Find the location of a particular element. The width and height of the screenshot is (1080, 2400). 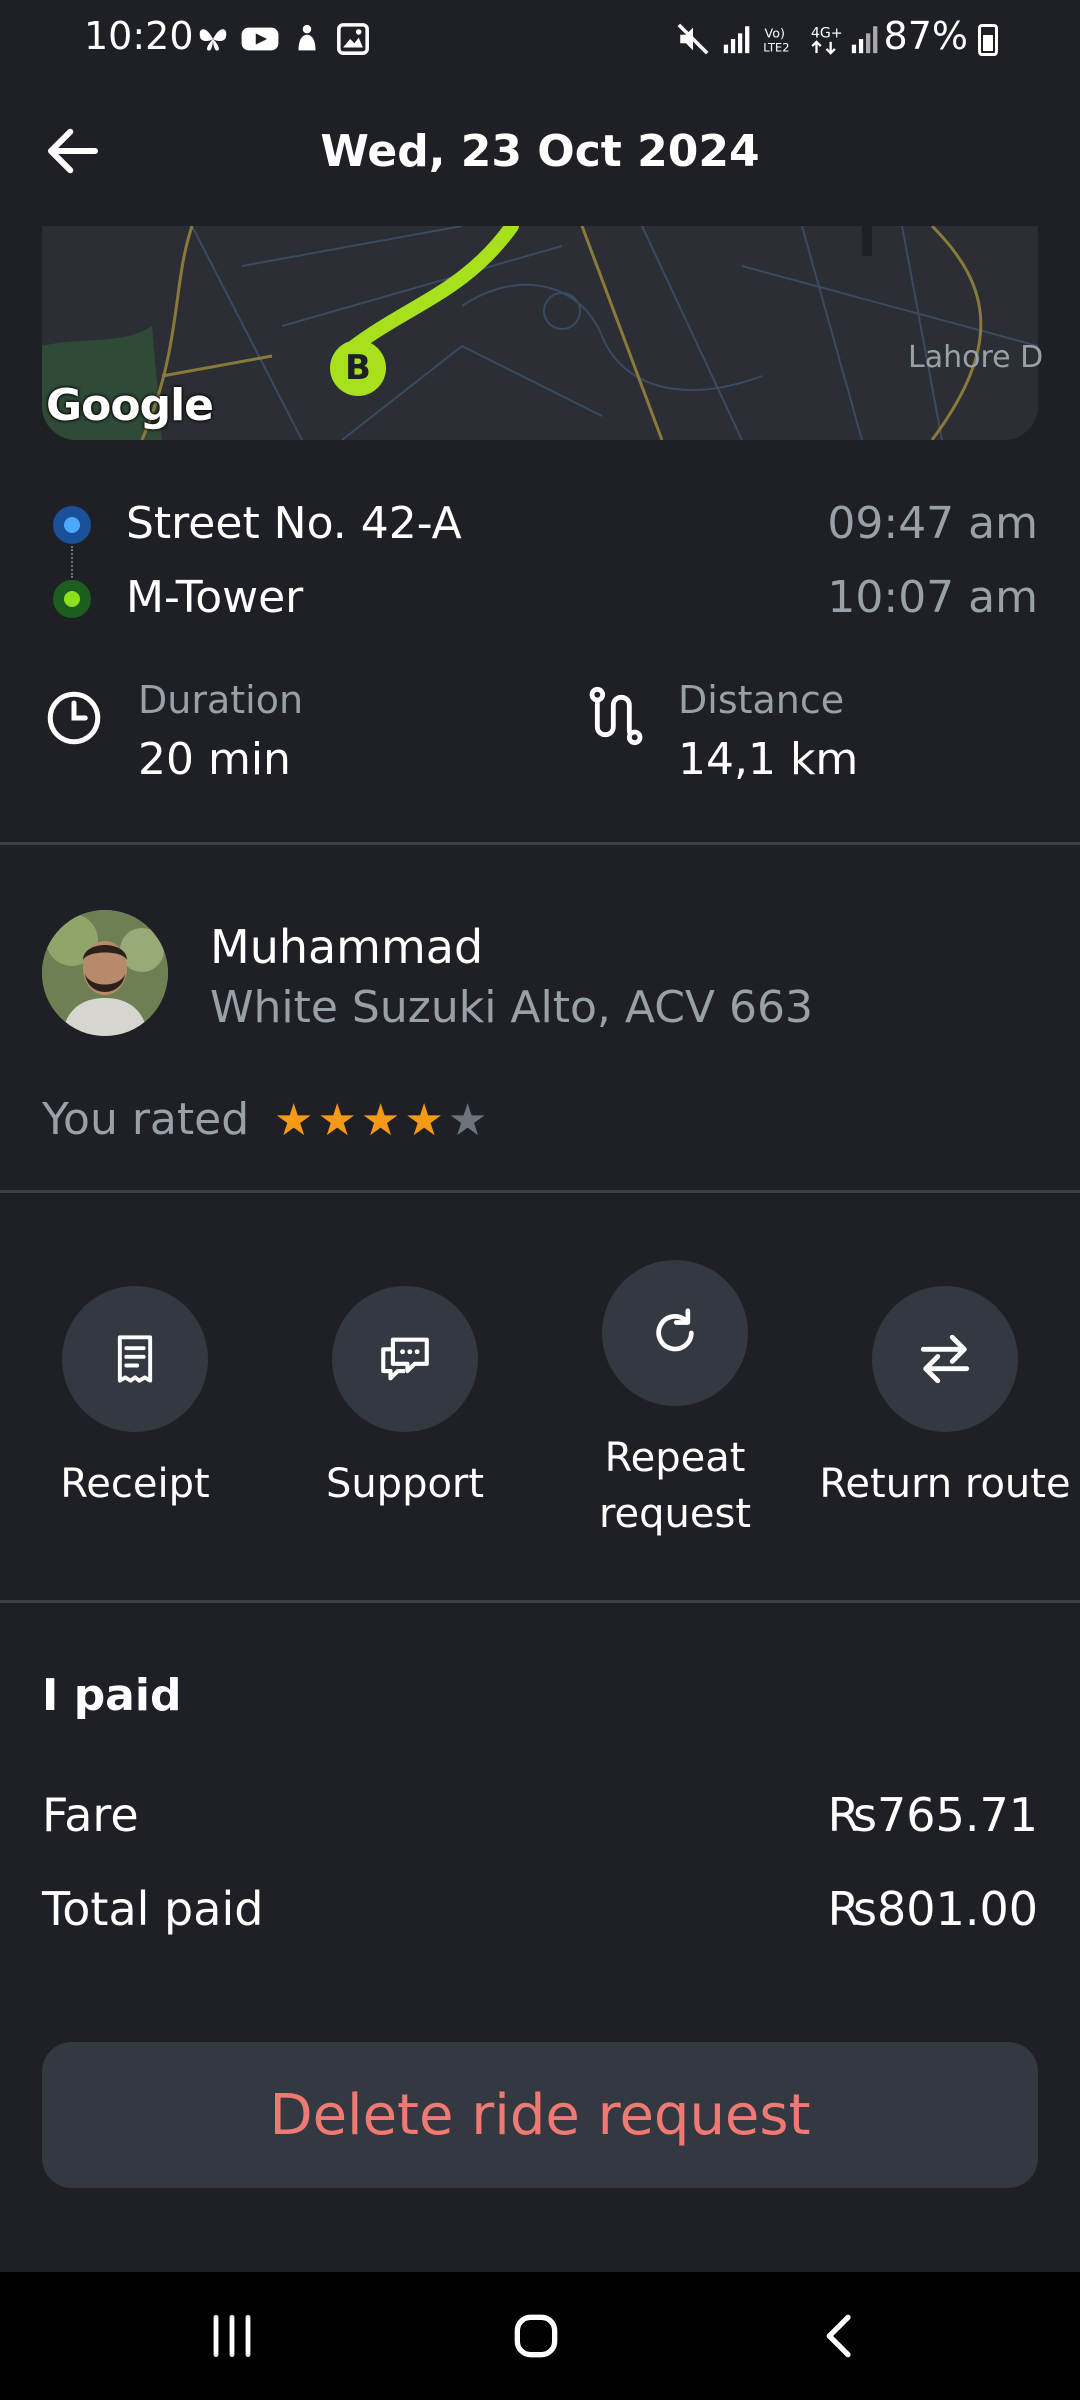

status-bar: 10:20 Vo) LTE2 4G+ 87% is located at coordinates (540, 38).